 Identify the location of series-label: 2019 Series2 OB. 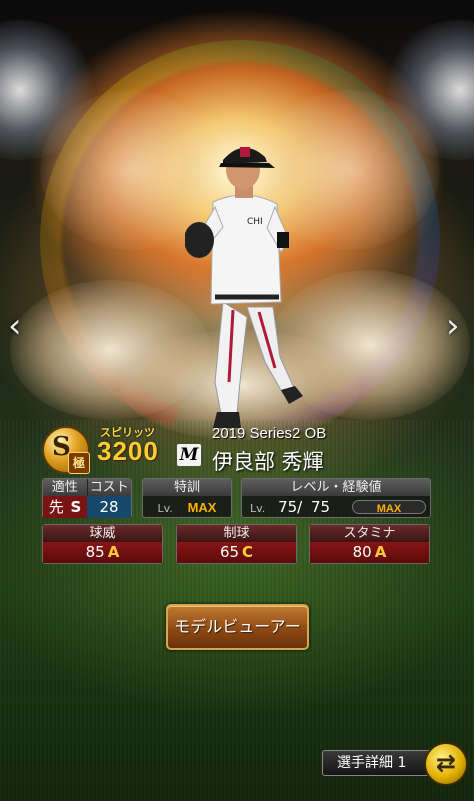
(269, 433).